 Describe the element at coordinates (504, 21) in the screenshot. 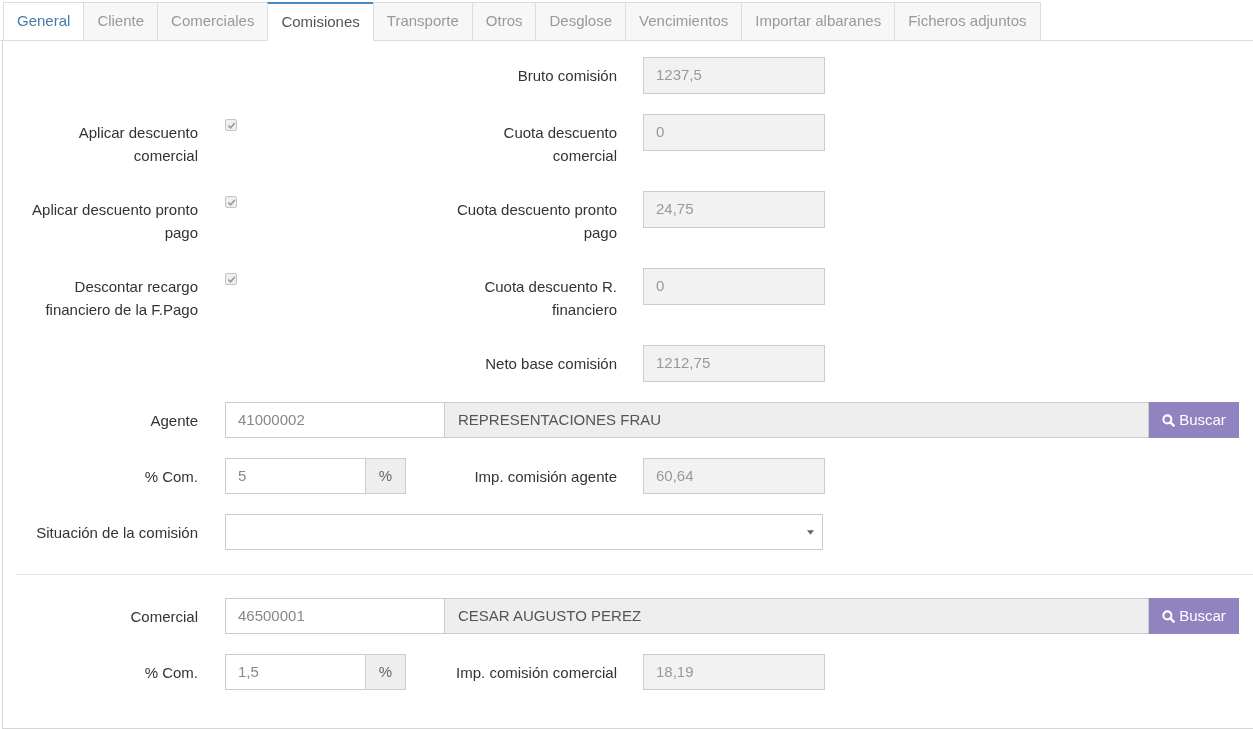

I see `tab: Otros` at that location.